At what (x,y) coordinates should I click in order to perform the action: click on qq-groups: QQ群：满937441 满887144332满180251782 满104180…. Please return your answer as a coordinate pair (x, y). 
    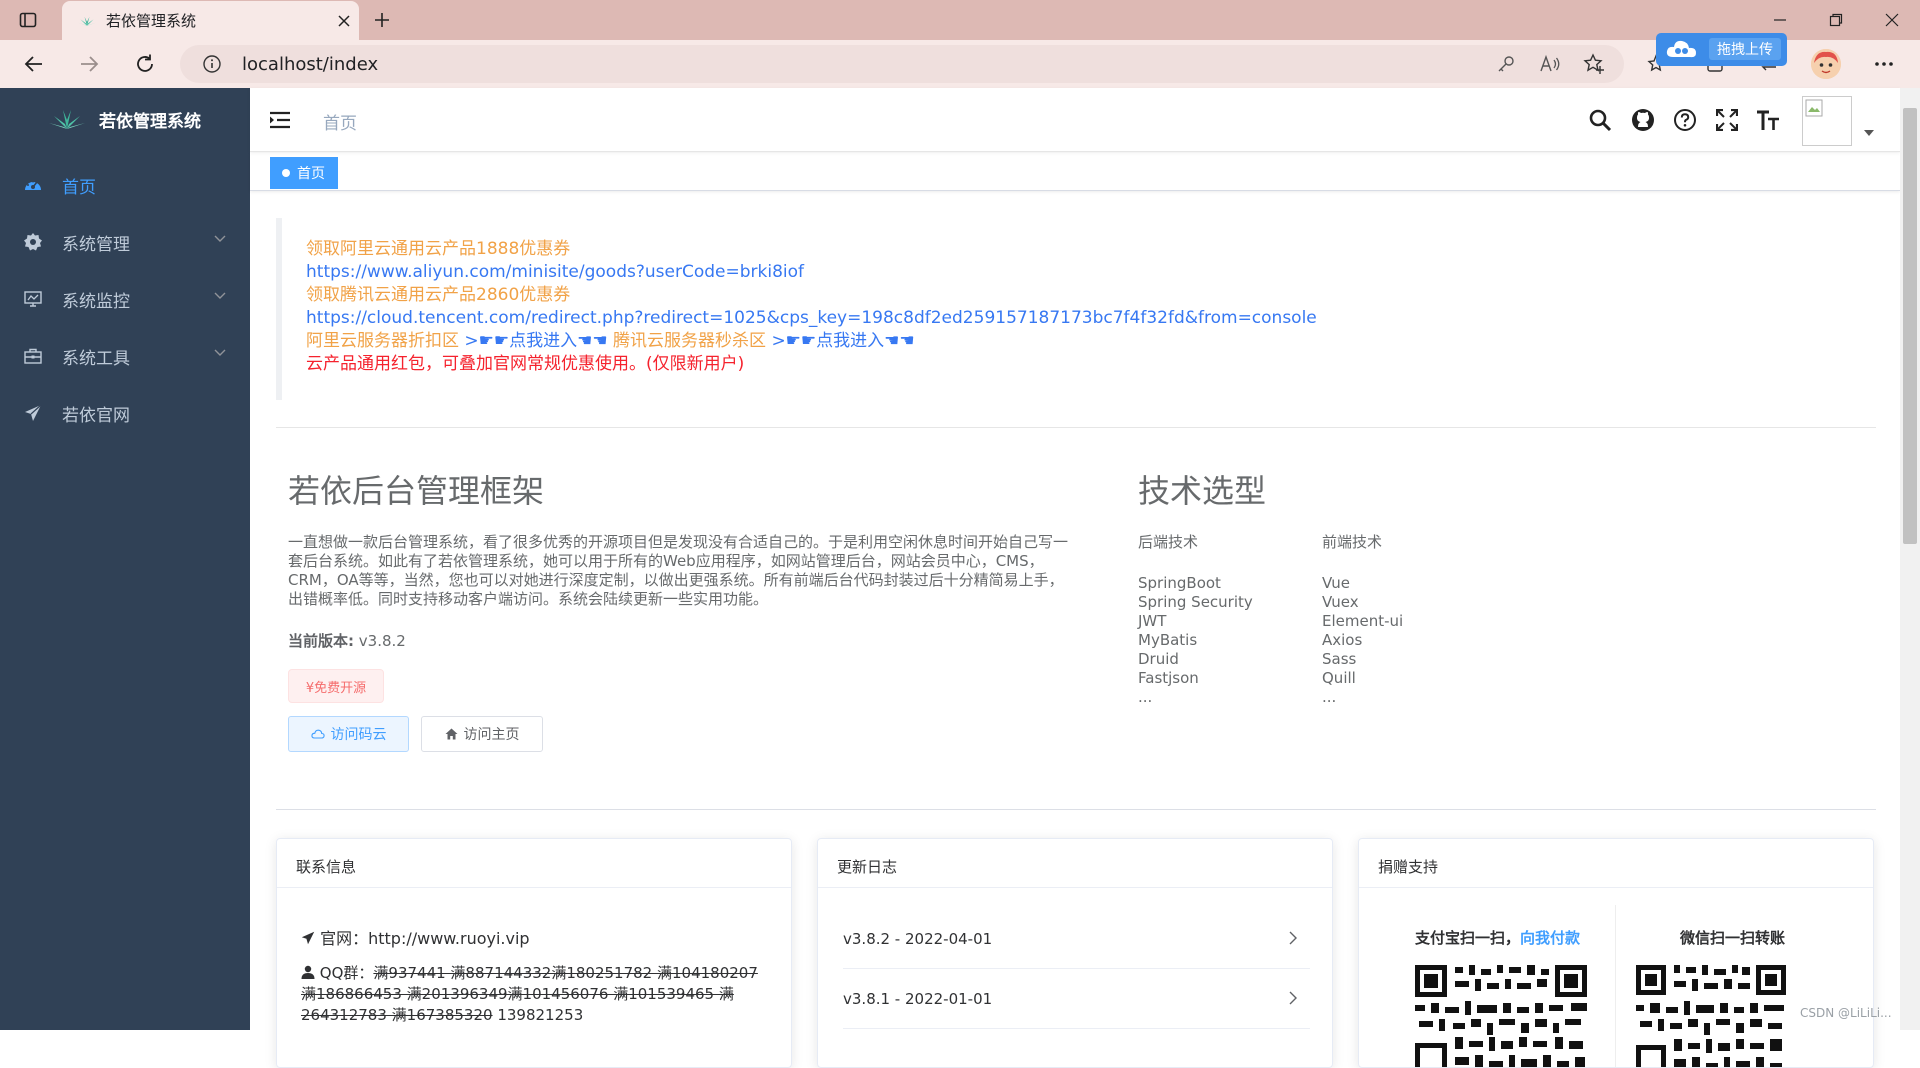
    Looking at the image, I should click on (536, 994).